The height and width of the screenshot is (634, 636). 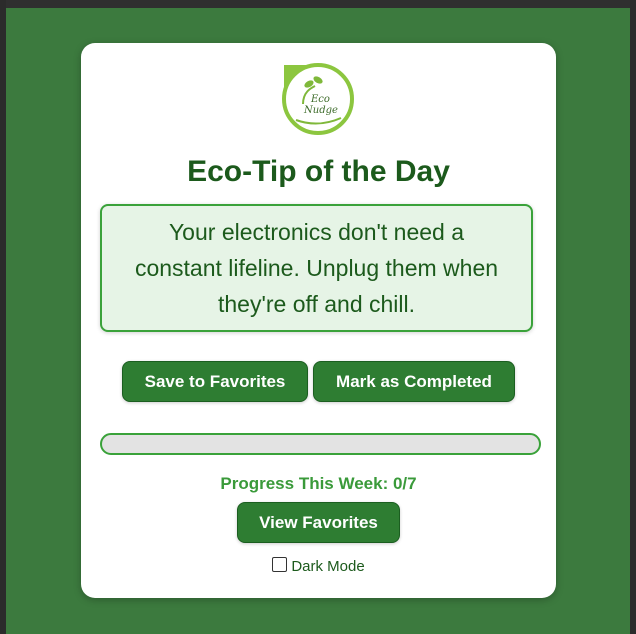 I want to click on eco-nudge-logo-icon: Eco Nudge, so click(x=318, y=99).